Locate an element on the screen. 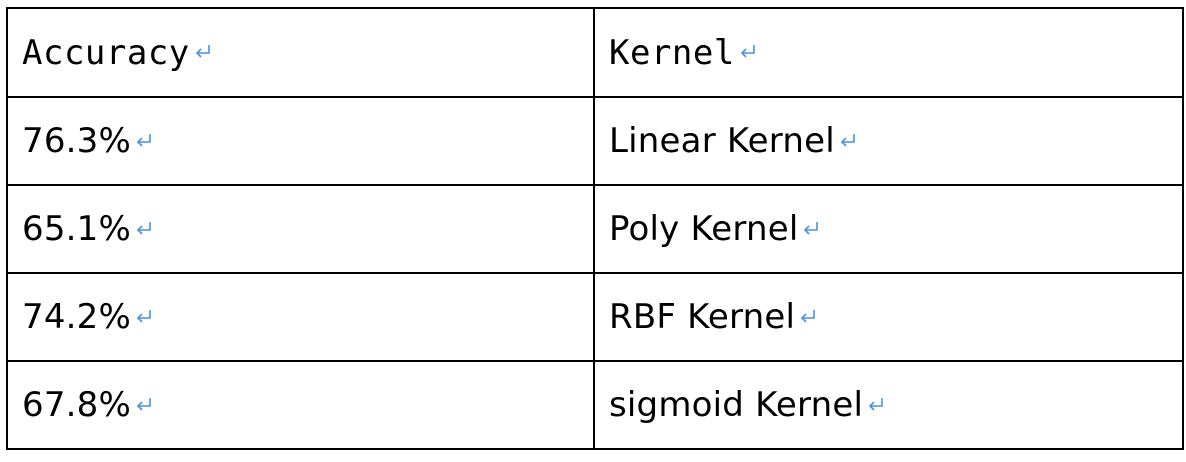 The image size is (1186, 462). accuracy-value: 67.8% is located at coordinates (77, 405).